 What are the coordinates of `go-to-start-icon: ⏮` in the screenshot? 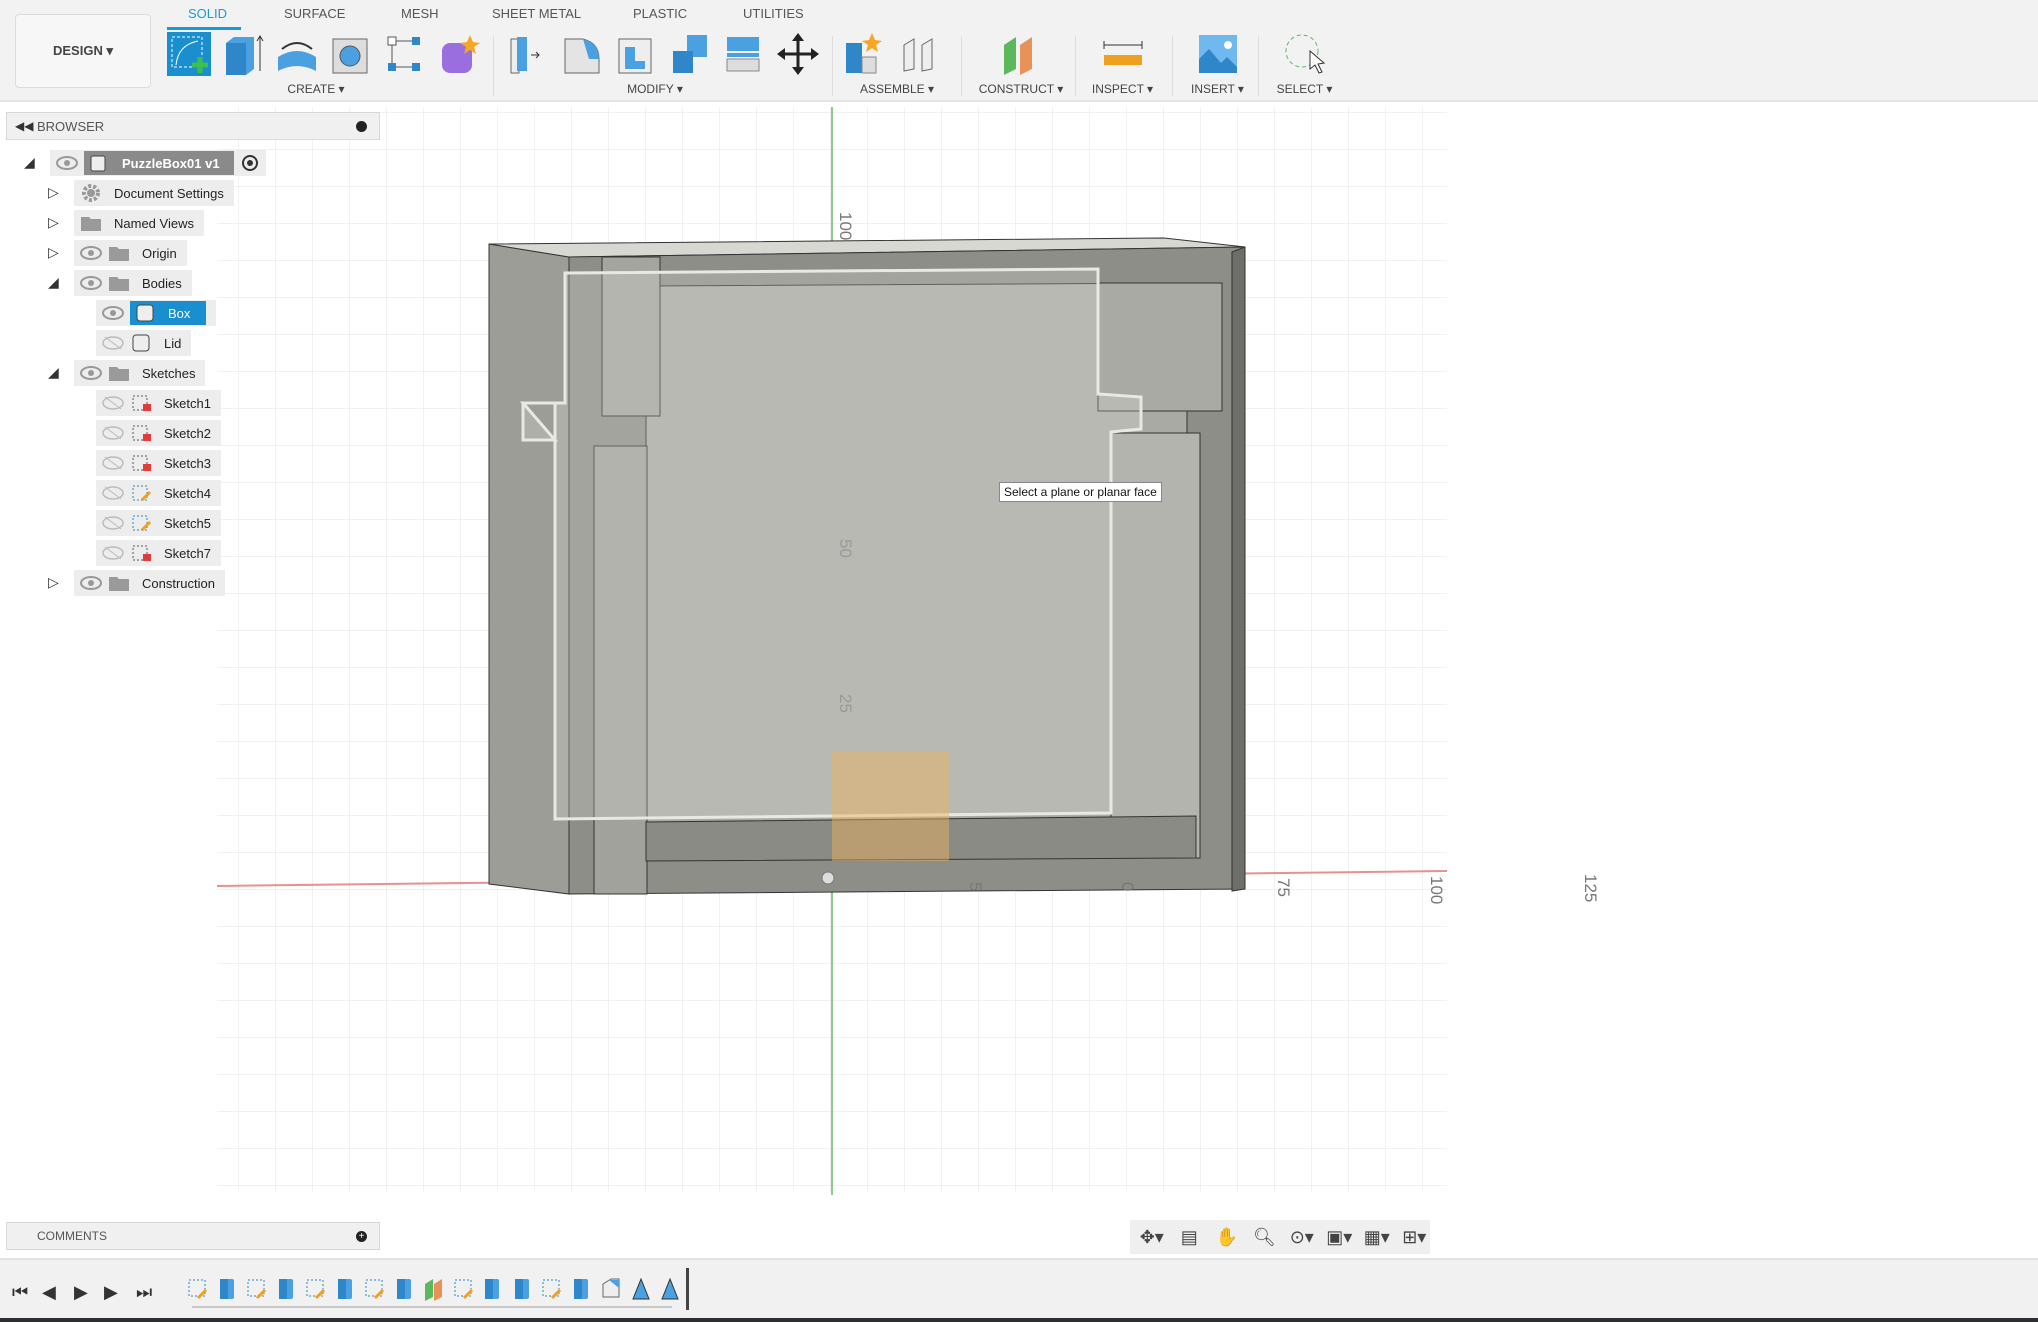 It's located at (20, 1292).